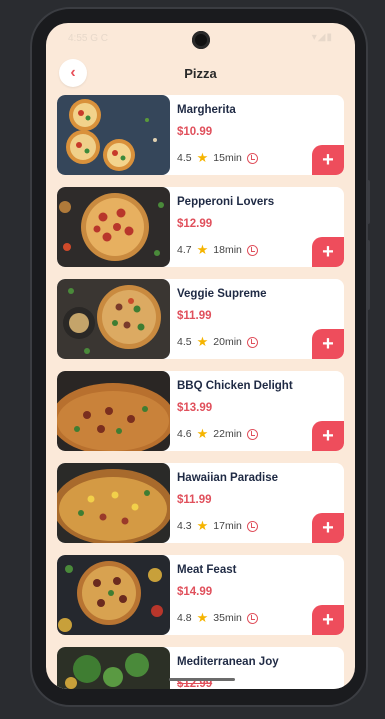  I want to click on item-price: $12.99, so click(195, 224).